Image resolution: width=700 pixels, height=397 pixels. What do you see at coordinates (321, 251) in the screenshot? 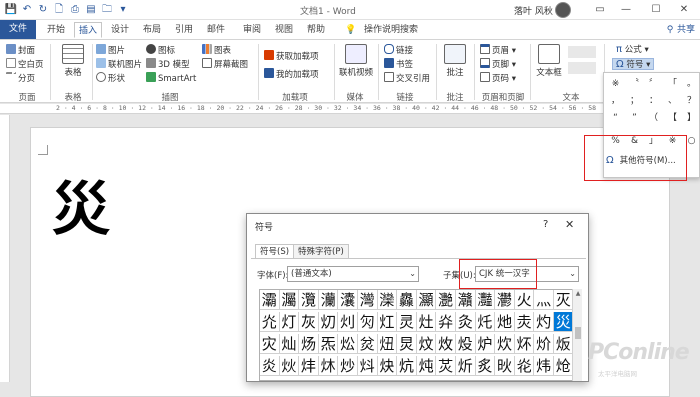
I see `tab-special-characters: 特殊字符(P)` at bounding box center [321, 251].